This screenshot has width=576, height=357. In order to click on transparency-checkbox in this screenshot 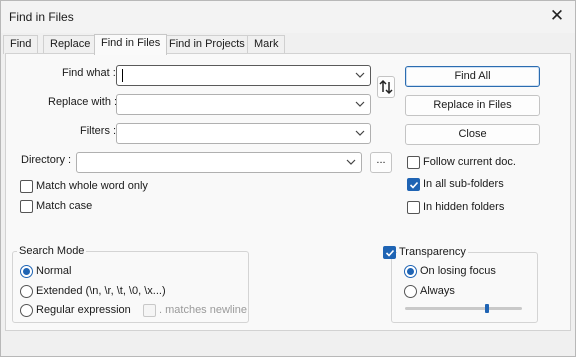, I will do `click(389, 252)`.